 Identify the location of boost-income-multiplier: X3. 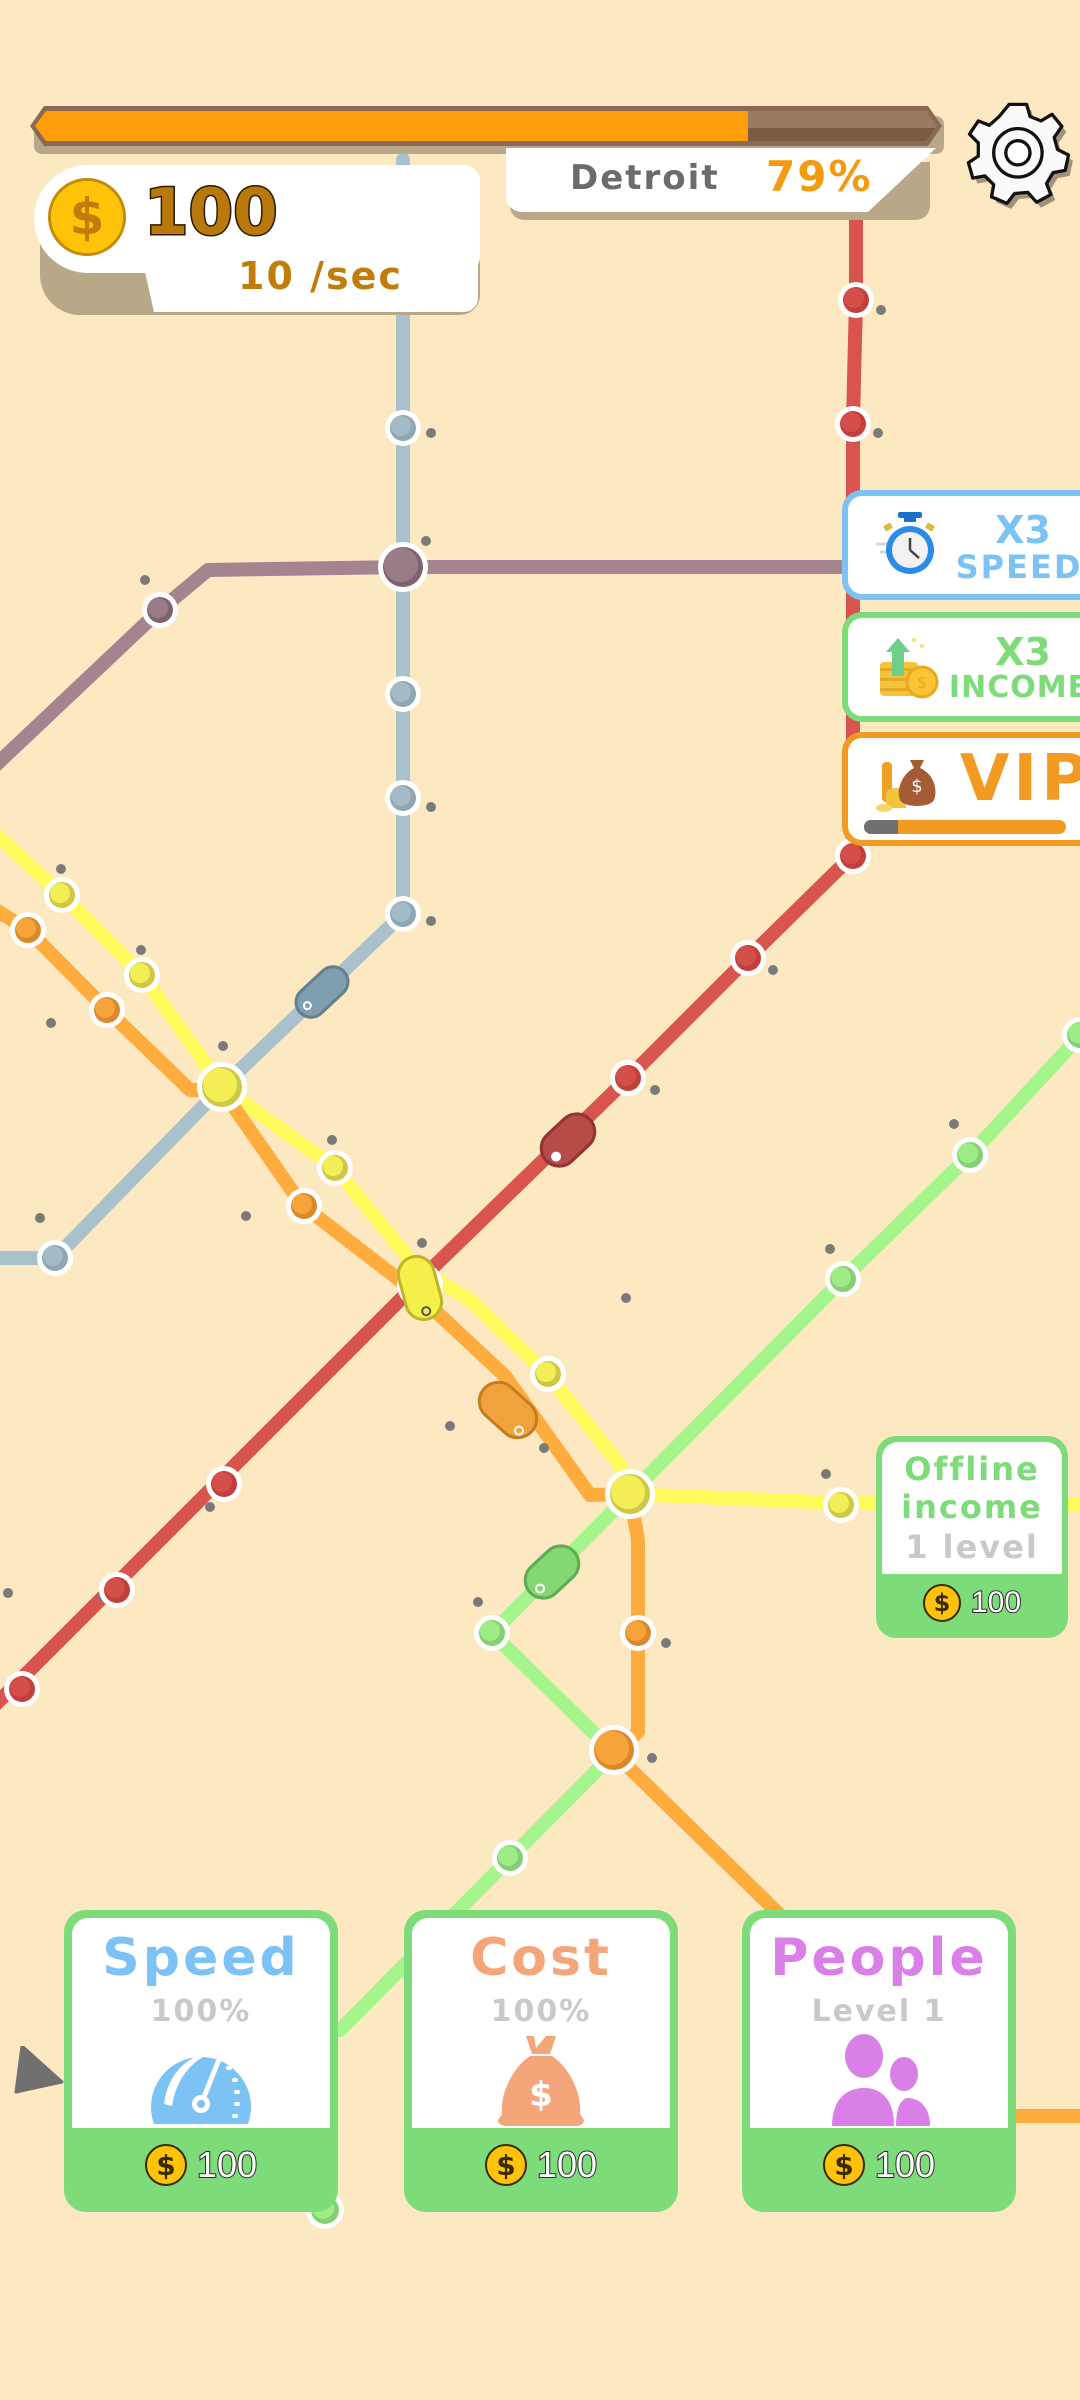
(1023, 652).